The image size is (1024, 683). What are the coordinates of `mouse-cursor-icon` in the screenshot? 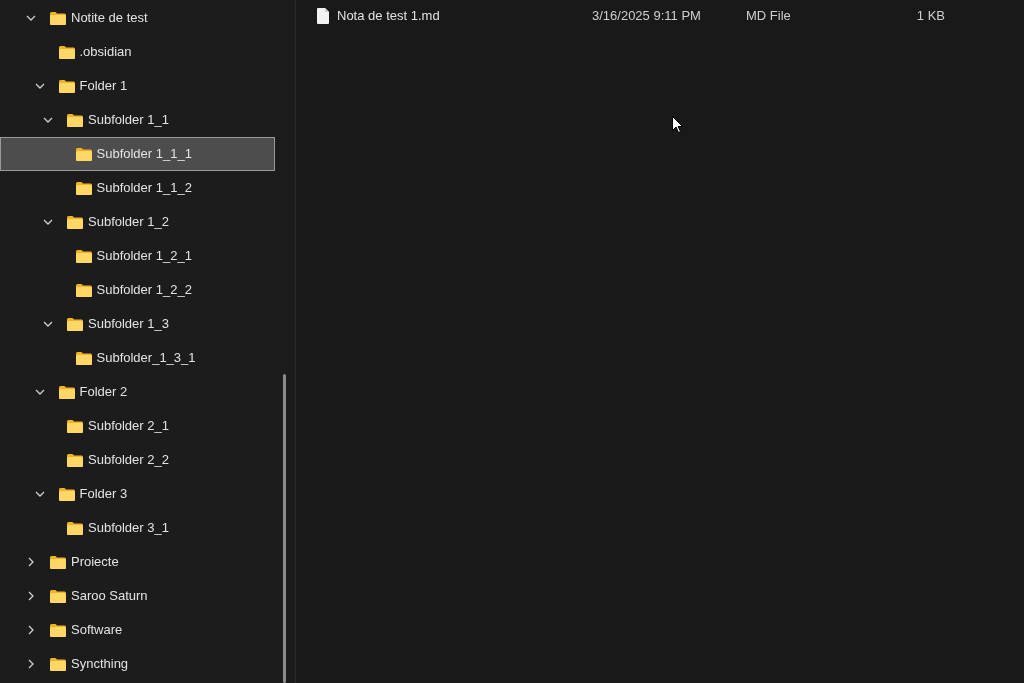 It's located at (677, 124).